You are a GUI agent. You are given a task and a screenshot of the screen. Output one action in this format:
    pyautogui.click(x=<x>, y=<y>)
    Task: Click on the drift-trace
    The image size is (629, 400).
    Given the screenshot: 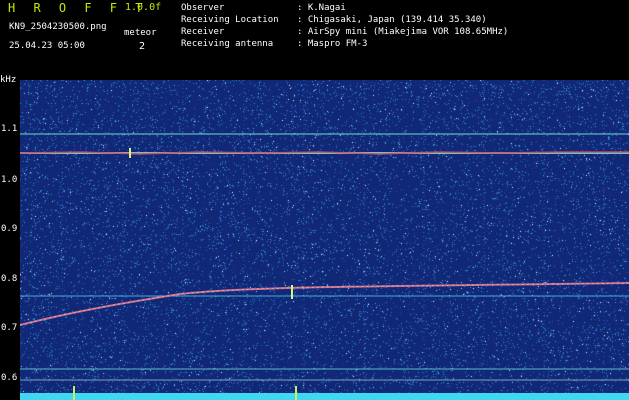 What is the action you would take?
    pyautogui.click(x=324, y=304)
    